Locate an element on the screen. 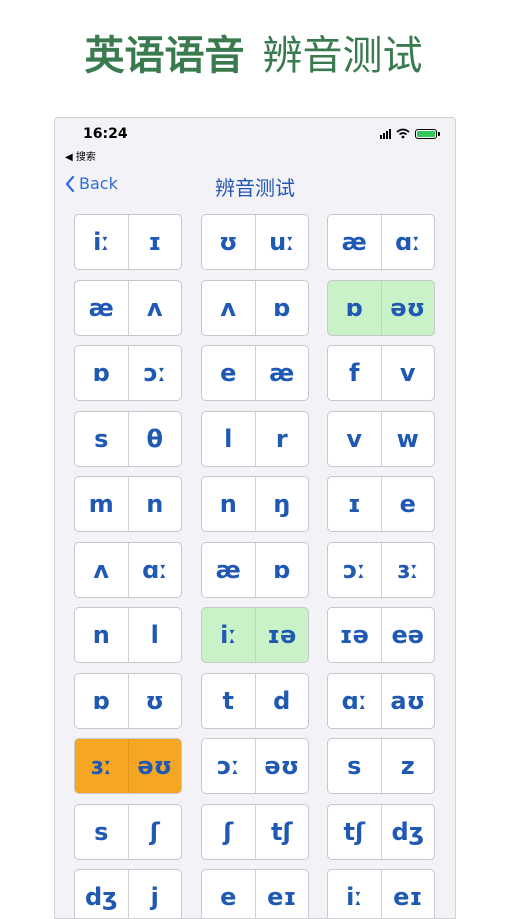 This screenshot has width=507, height=919. phoneme-option-left: m is located at coordinates (102, 504).